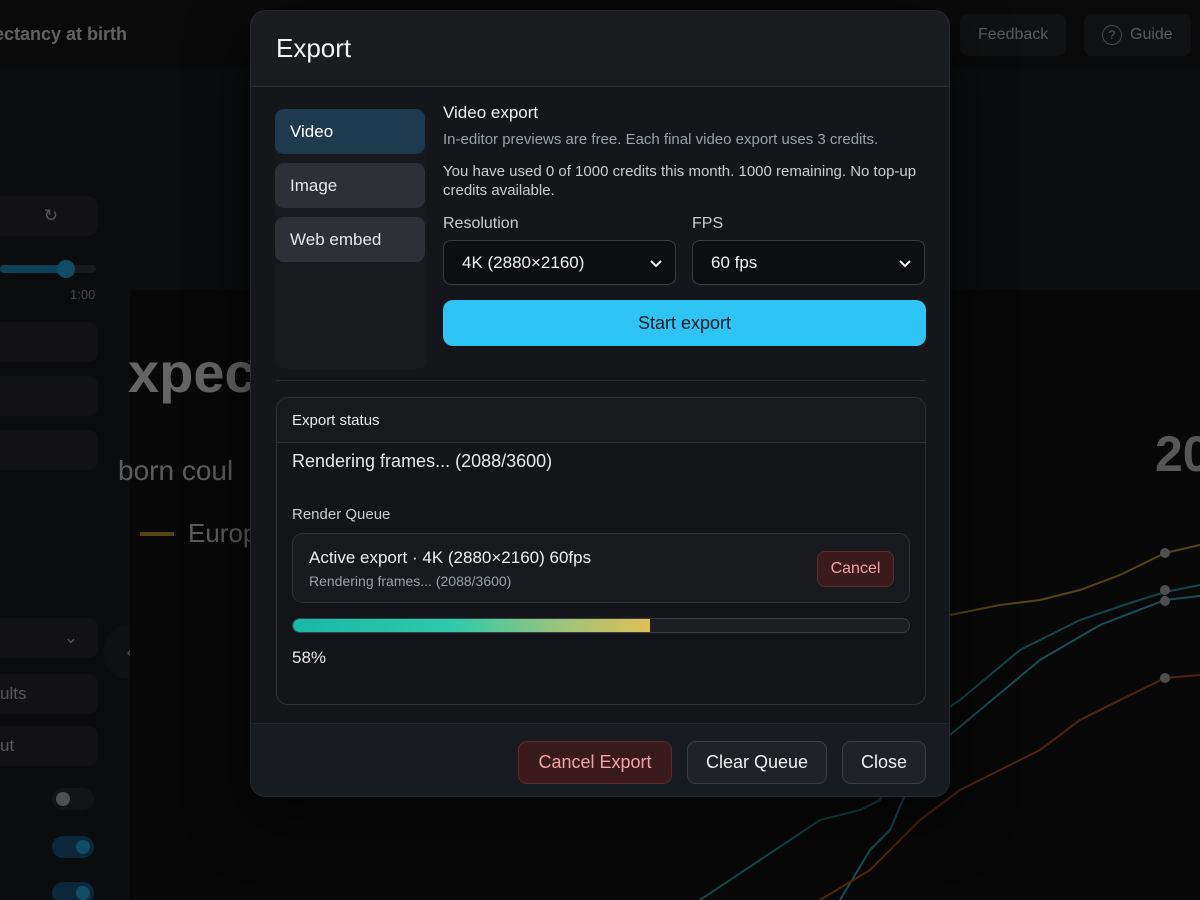  I want to click on modal-header: Export, so click(600, 49).